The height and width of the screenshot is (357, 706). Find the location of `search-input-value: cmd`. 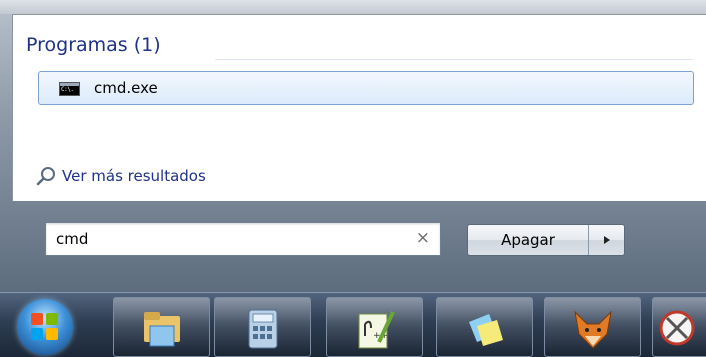

search-input-value: cmd is located at coordinates (72, 239).